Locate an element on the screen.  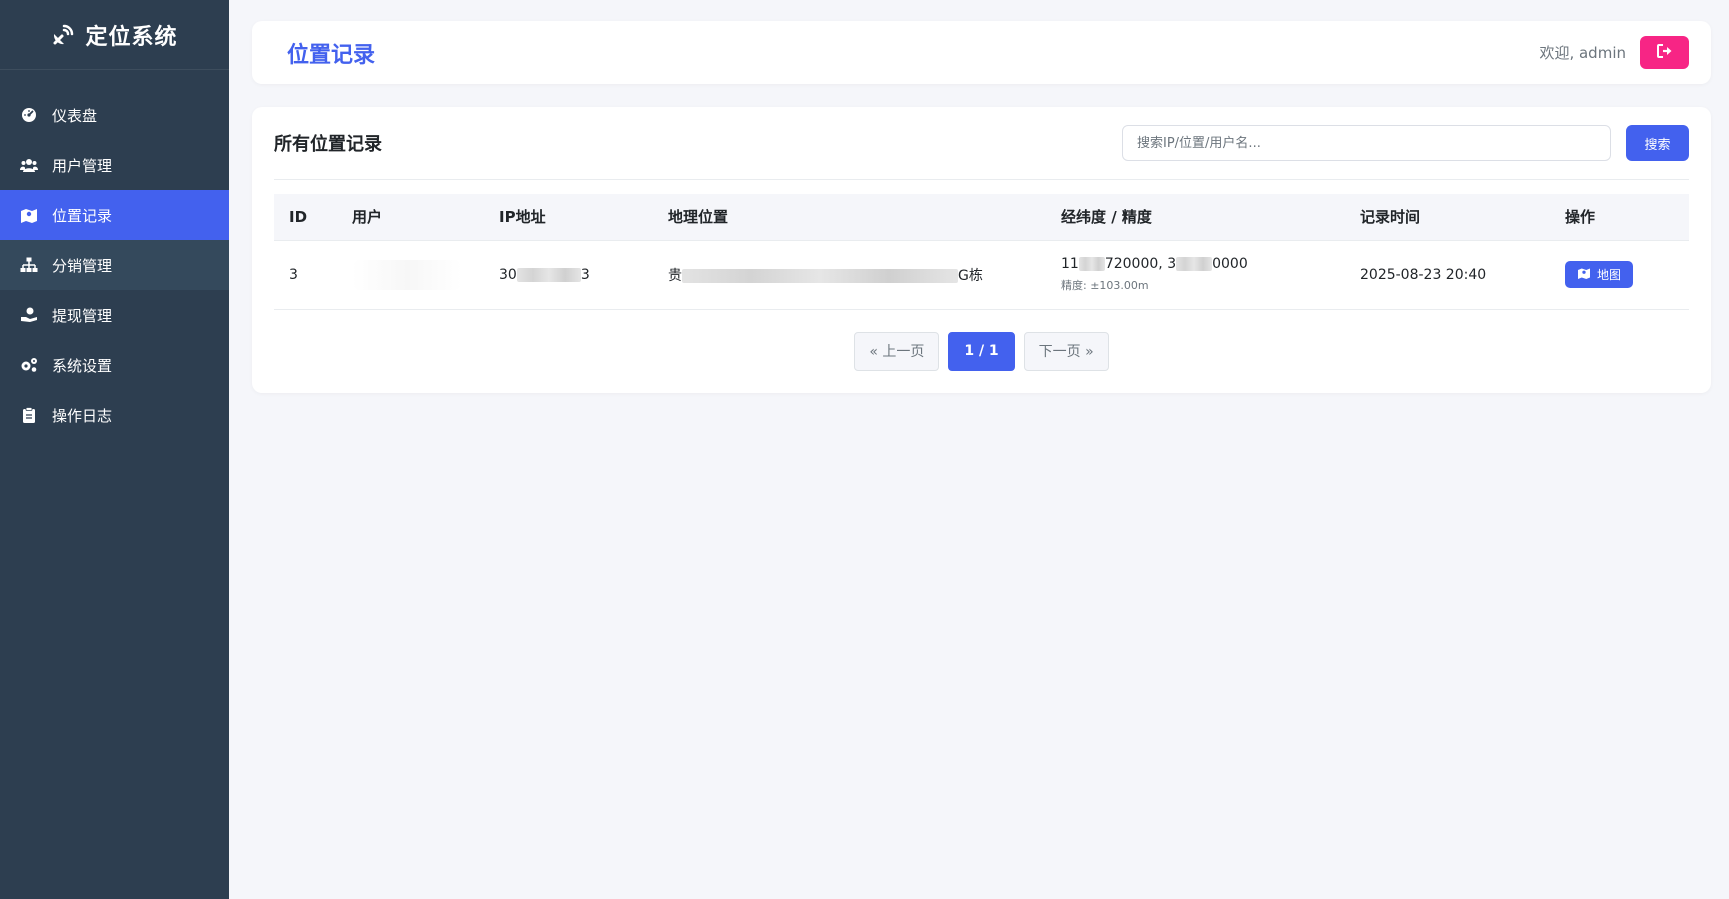
redacted-latitude is located at coordinates (1194, 264).